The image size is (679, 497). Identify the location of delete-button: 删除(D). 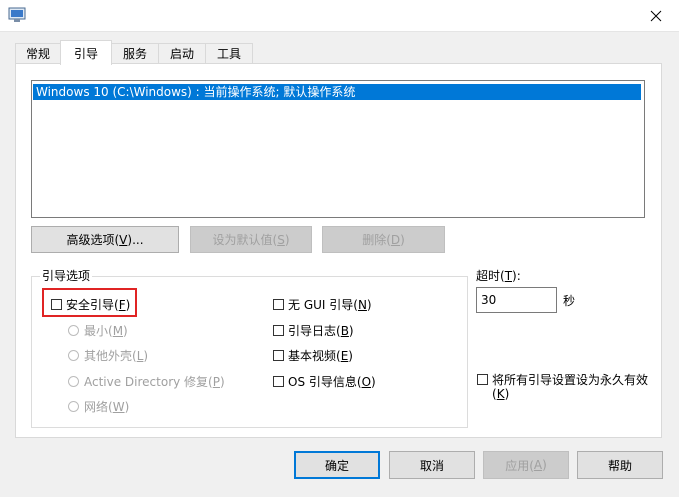
(383, 239).